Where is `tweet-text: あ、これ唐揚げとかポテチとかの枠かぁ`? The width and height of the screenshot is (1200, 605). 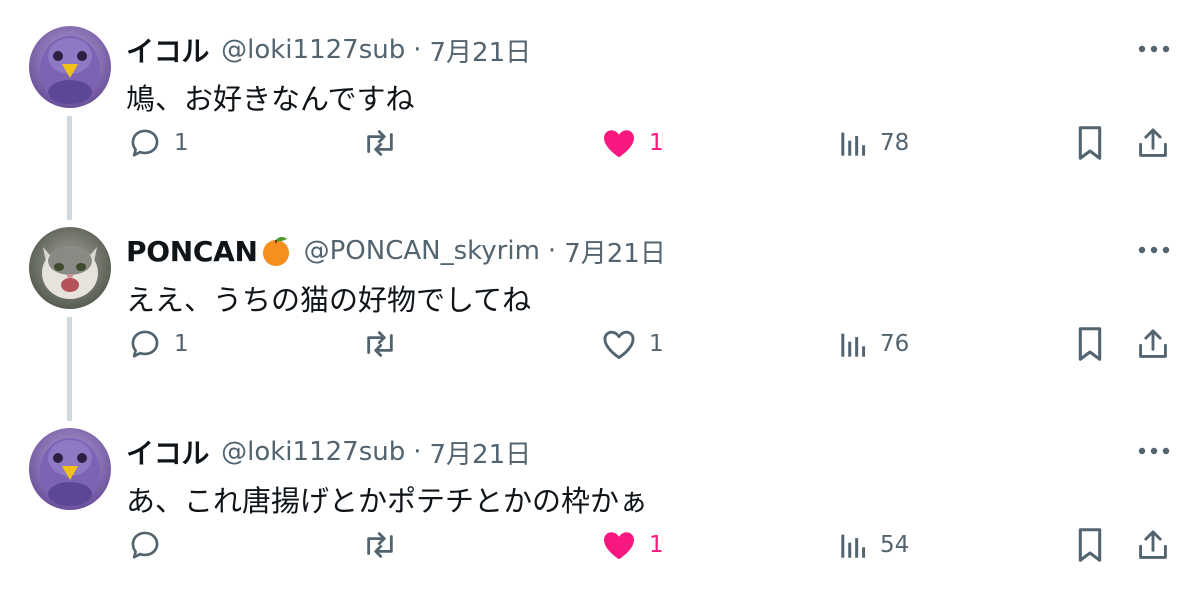
tweet-text: あ、これ唐揚げとかポテチとかの枠かぁ is located at coordinates (387, 501).